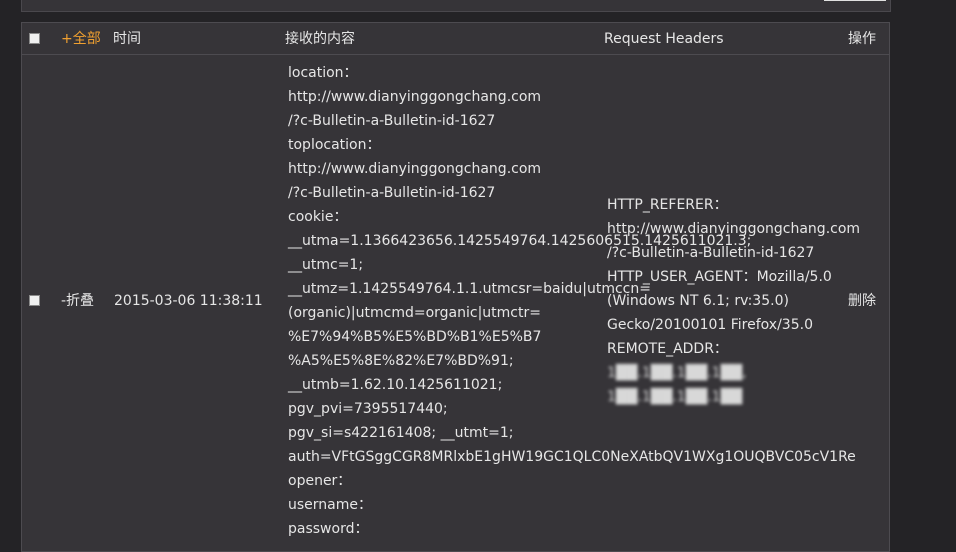  I want to click on column-request-headers: Request Headers, so click(664, 39).